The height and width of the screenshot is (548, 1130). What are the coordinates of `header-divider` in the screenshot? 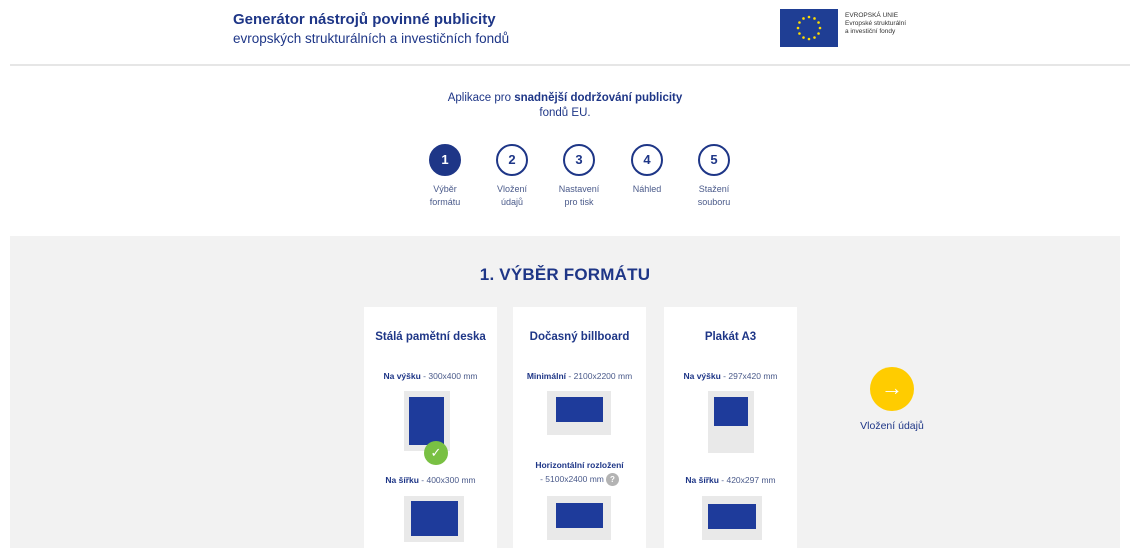 It's located at (570, 65).